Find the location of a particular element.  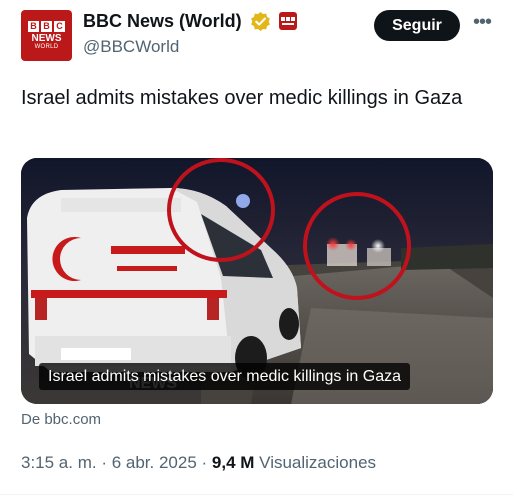

more-horizontal-icon: ••• is located at coordinates (482, 25).